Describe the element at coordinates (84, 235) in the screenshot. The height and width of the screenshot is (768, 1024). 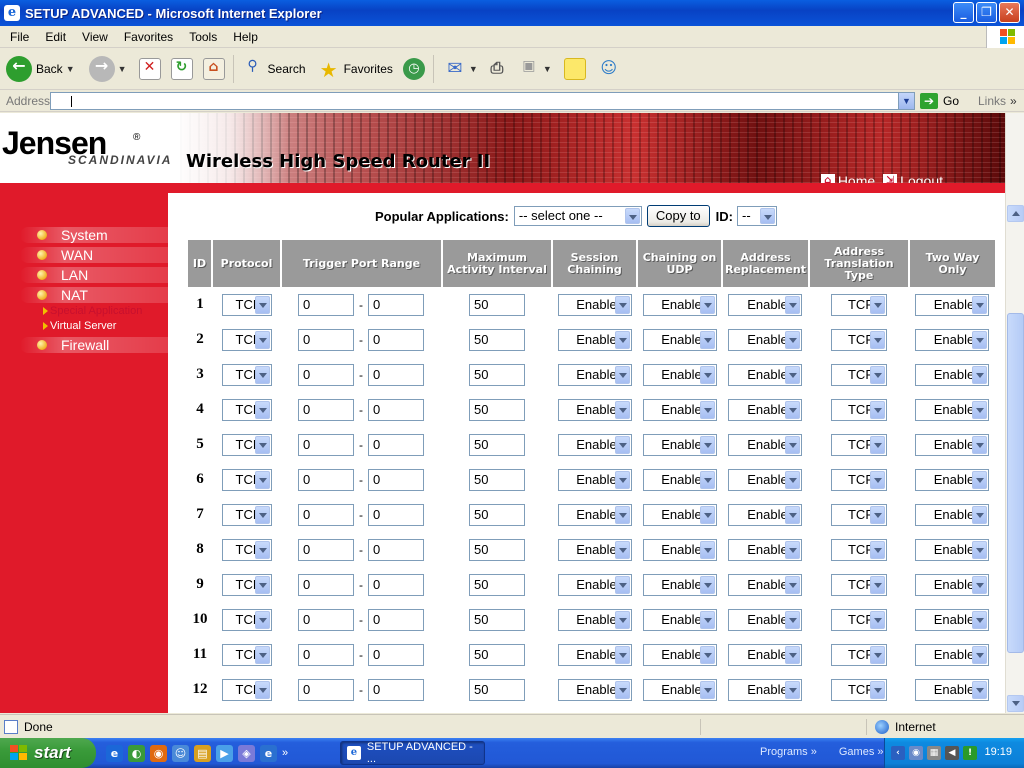
I see `sidebar-item-system: System` at that location.